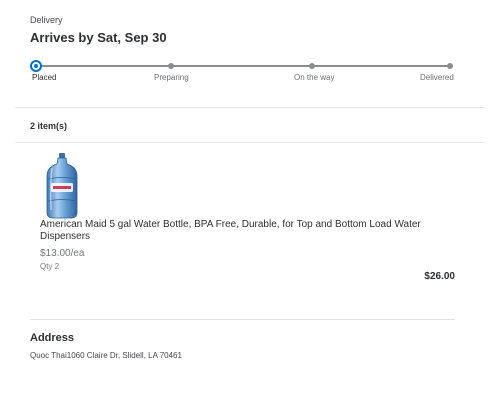 This screenshot has width=500, height=404. I want to click on water-bottle-image, so click(62, 186).